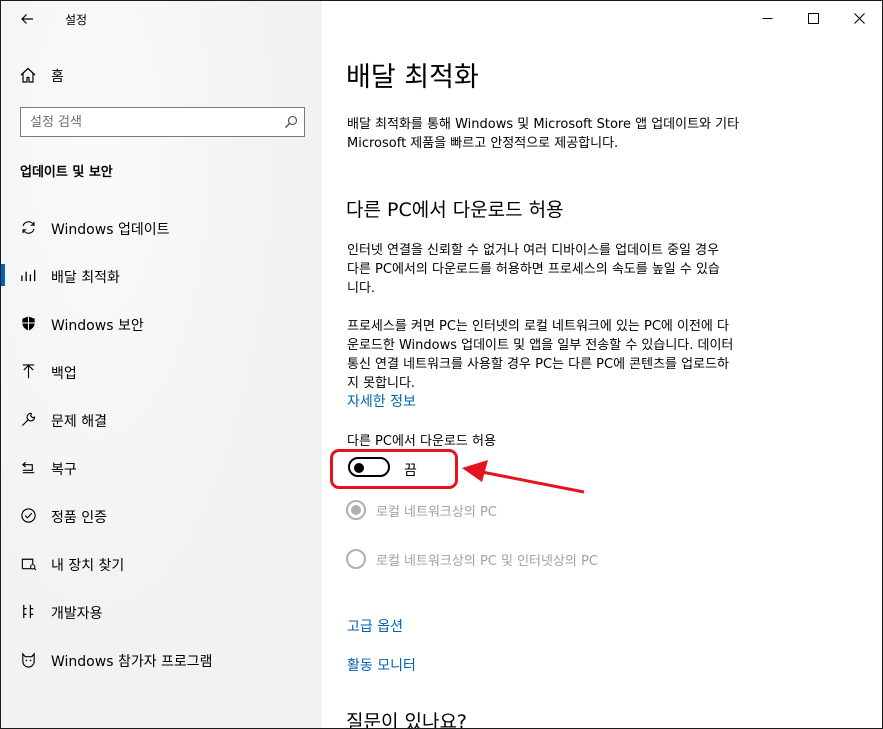 This screenshot has height=729, width=883. I want to click on selected-indicator, so click(3, 275).